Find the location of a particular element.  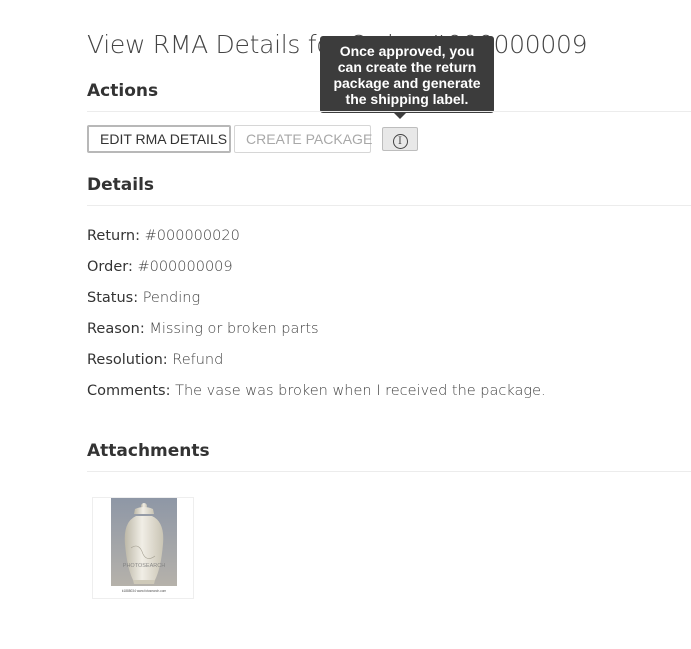

detail-return: Return: #000000020 is located at coordinates (163, 236).